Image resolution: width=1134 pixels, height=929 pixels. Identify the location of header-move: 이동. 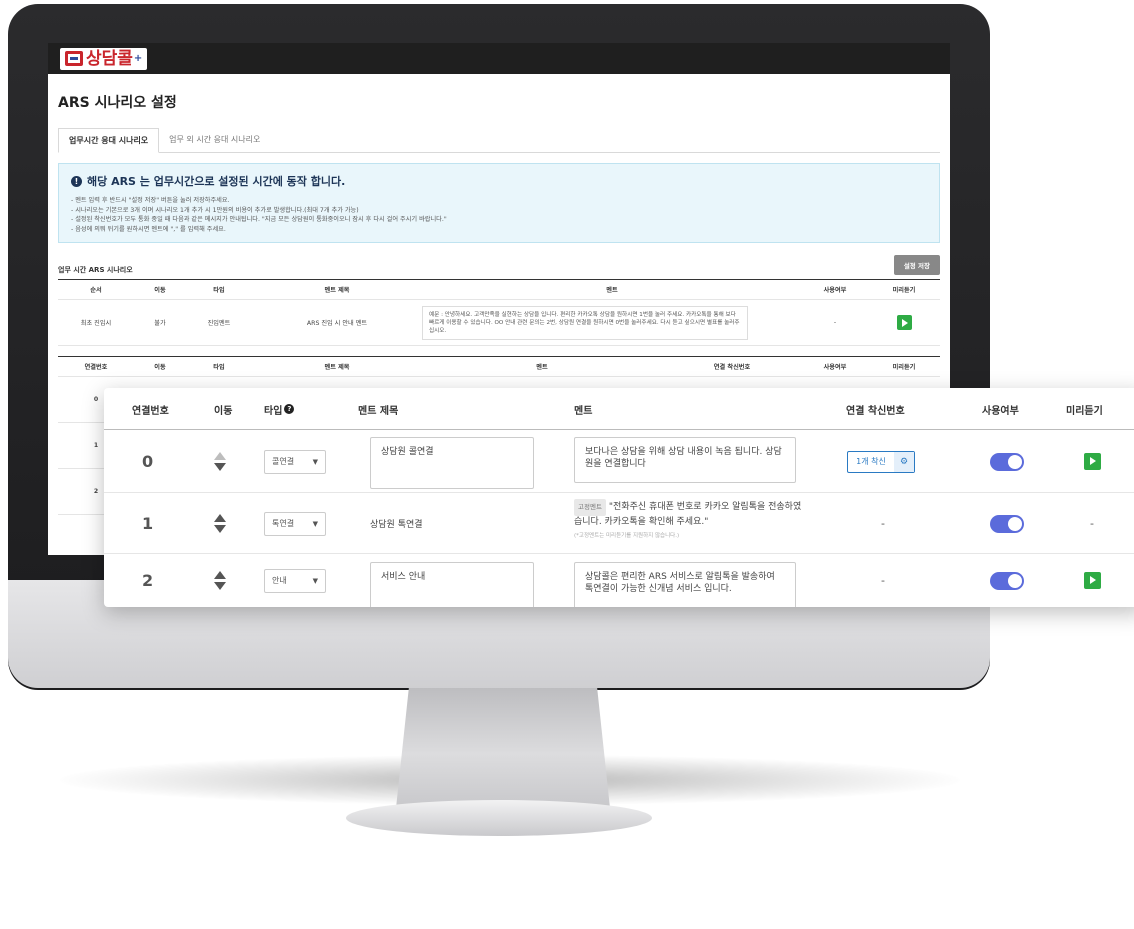
(223, 411).